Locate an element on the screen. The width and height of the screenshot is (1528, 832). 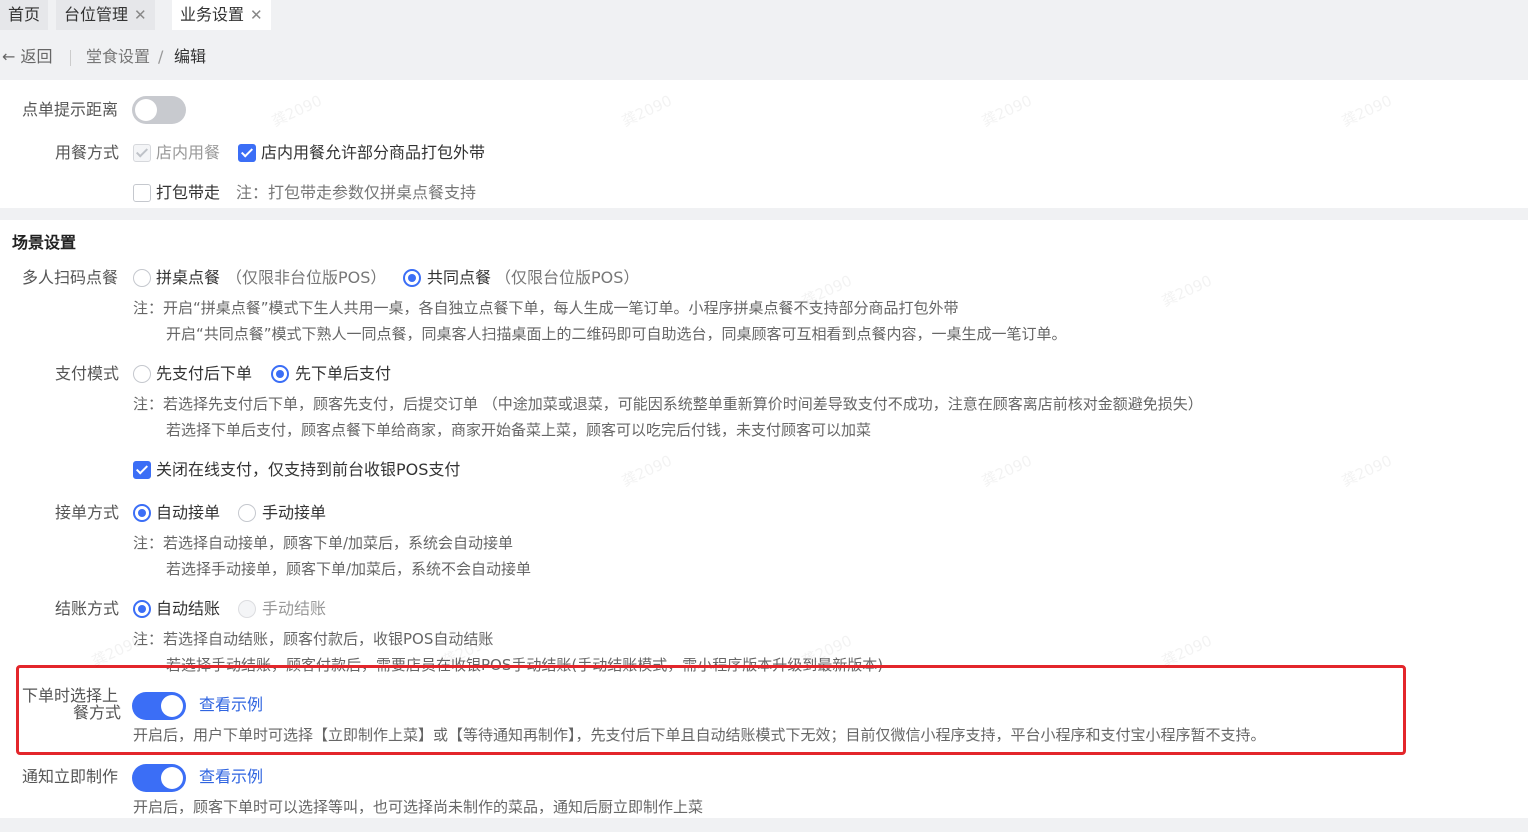
radio-manual-accept is located at coordinates (247, 513).